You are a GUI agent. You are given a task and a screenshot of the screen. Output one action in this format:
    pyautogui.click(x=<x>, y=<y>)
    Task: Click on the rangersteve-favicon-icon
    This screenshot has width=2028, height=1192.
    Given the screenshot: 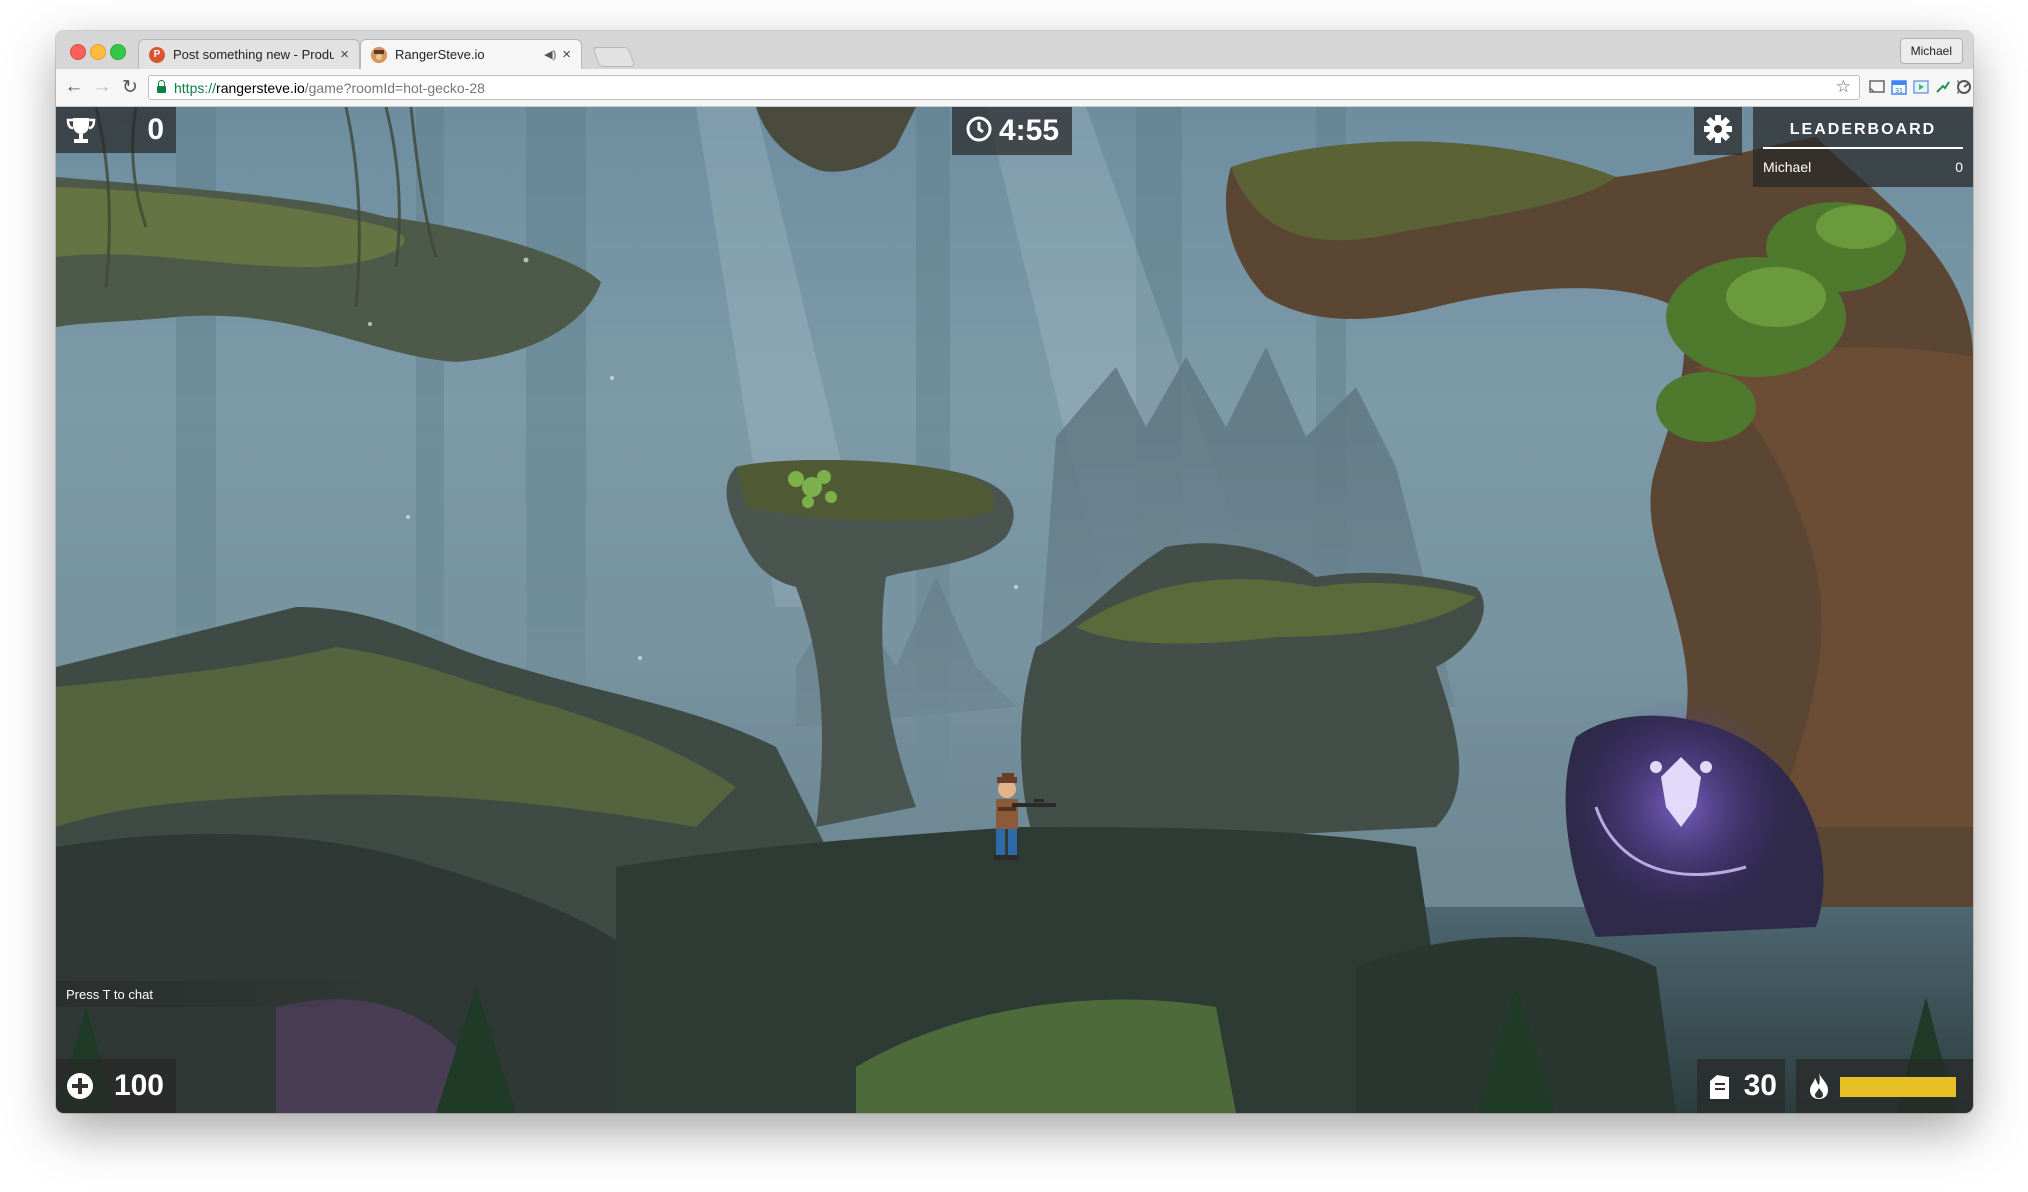 What is the action you would take?
    pyautogui.click(x=379, y=54)
    